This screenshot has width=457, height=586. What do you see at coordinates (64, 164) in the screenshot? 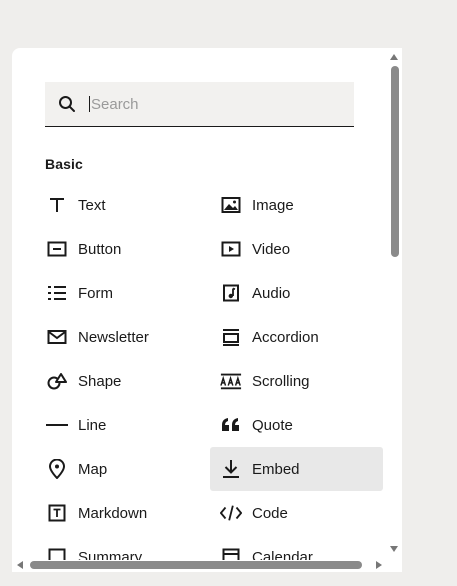
I see `section-title-basic: Basic` at bounding box center [64, 164].